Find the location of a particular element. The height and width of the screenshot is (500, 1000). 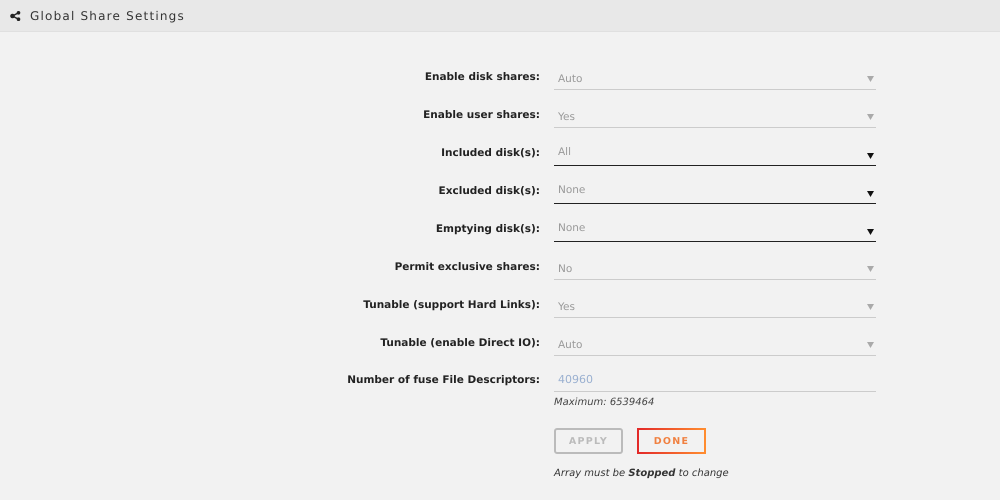

setting-label: Enable user shares: is located at coordinates (481, 116).